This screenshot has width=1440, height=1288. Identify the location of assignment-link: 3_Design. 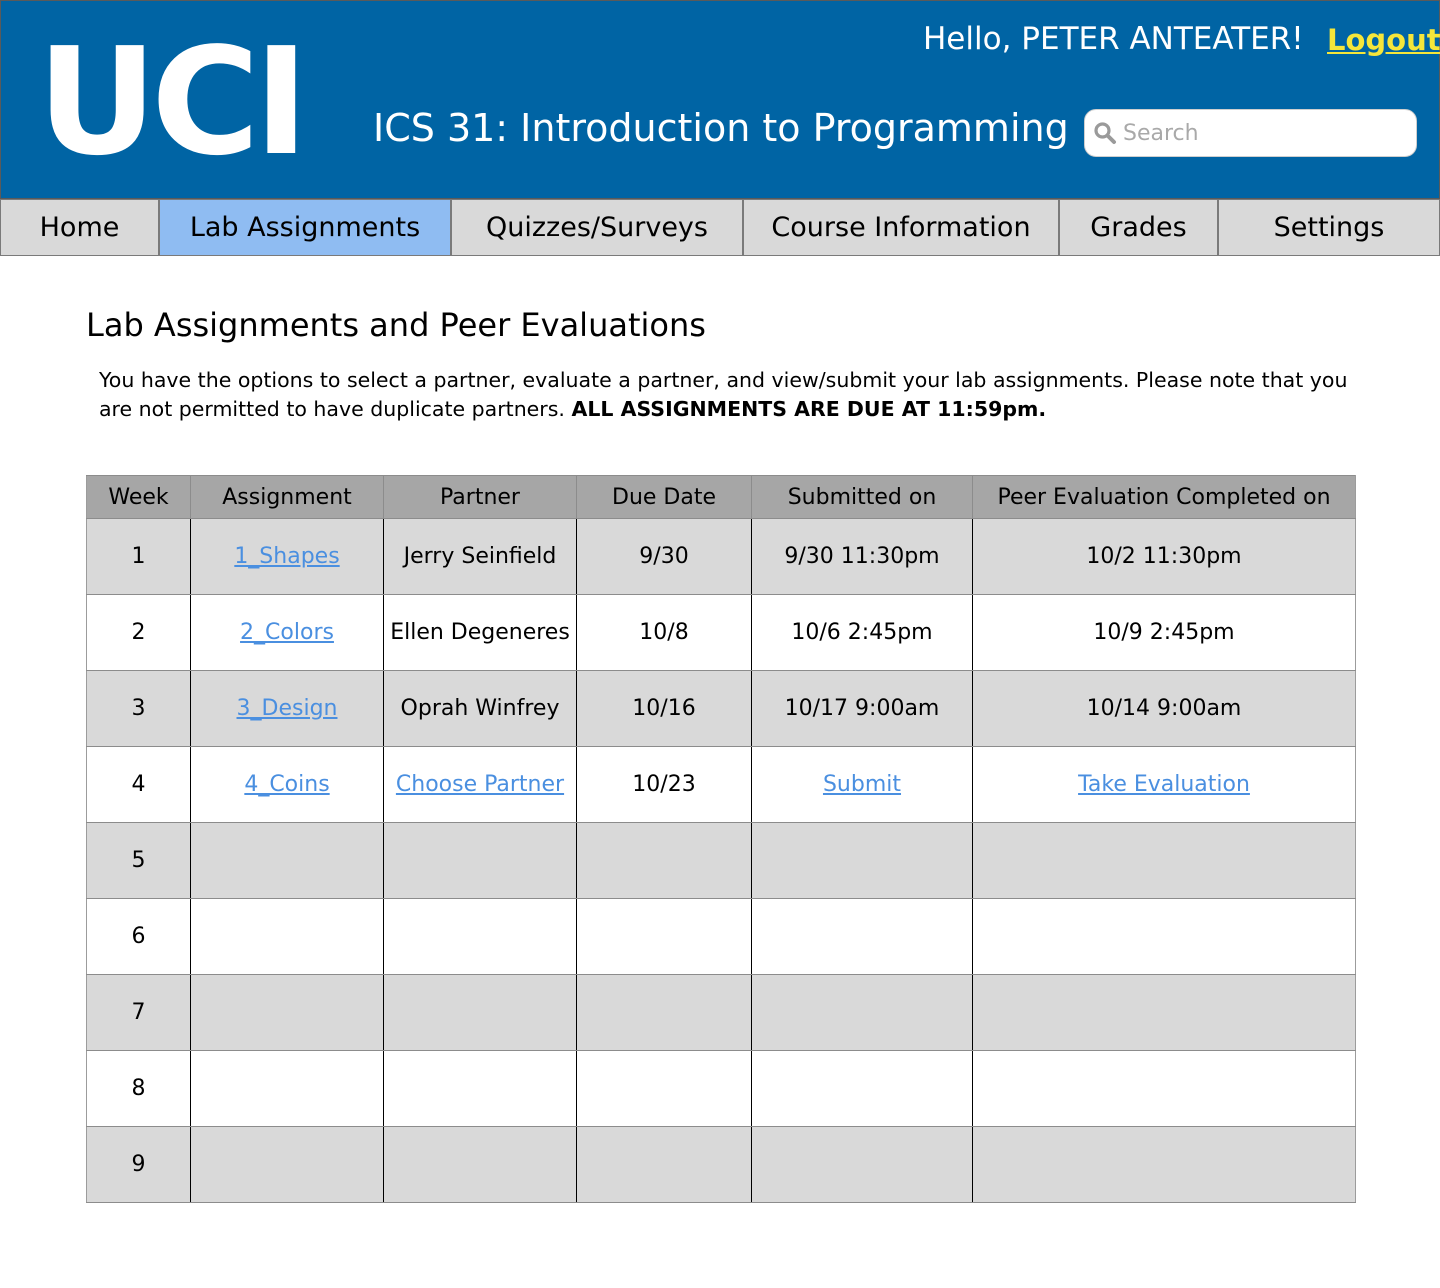
(287, 708).